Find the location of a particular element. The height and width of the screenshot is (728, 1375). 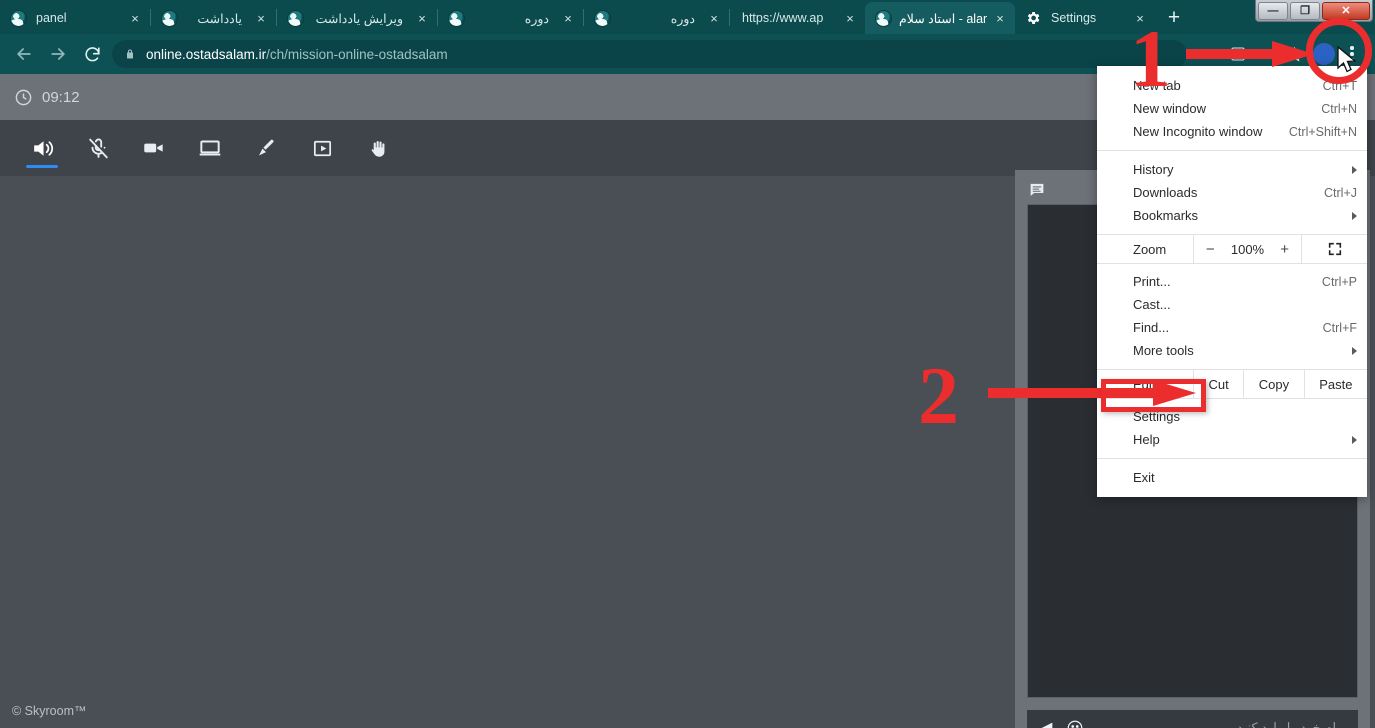

menu-item-label: History is located at coordinates (1153, 169).